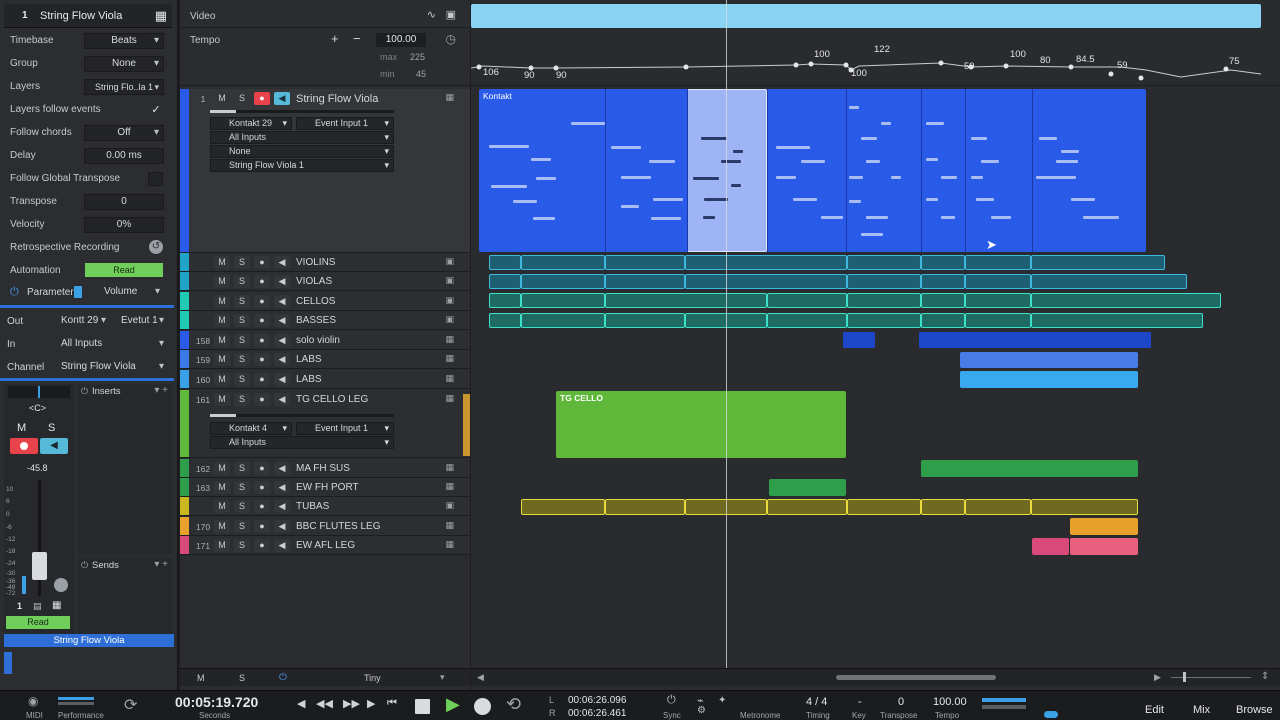  I want to click on loop-end-time: 00:06:26.461, so click(597, 713).